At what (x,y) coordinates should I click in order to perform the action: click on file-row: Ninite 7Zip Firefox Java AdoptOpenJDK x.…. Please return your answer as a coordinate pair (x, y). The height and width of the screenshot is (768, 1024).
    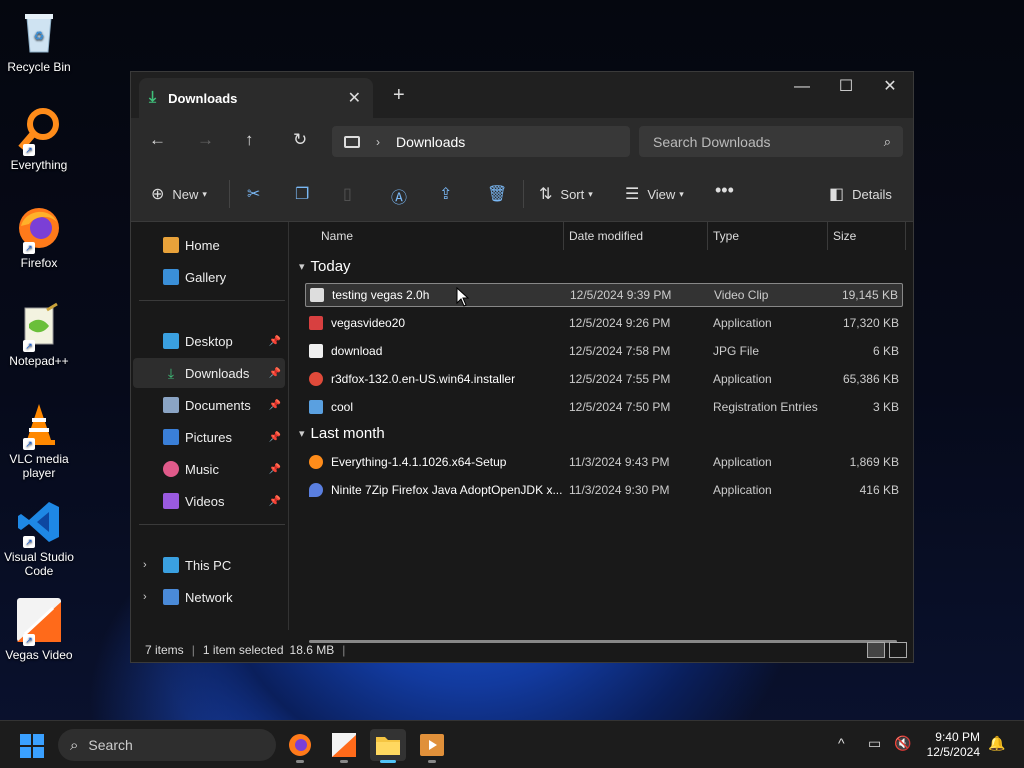
    Looking at the image, I should click on (604, 490).